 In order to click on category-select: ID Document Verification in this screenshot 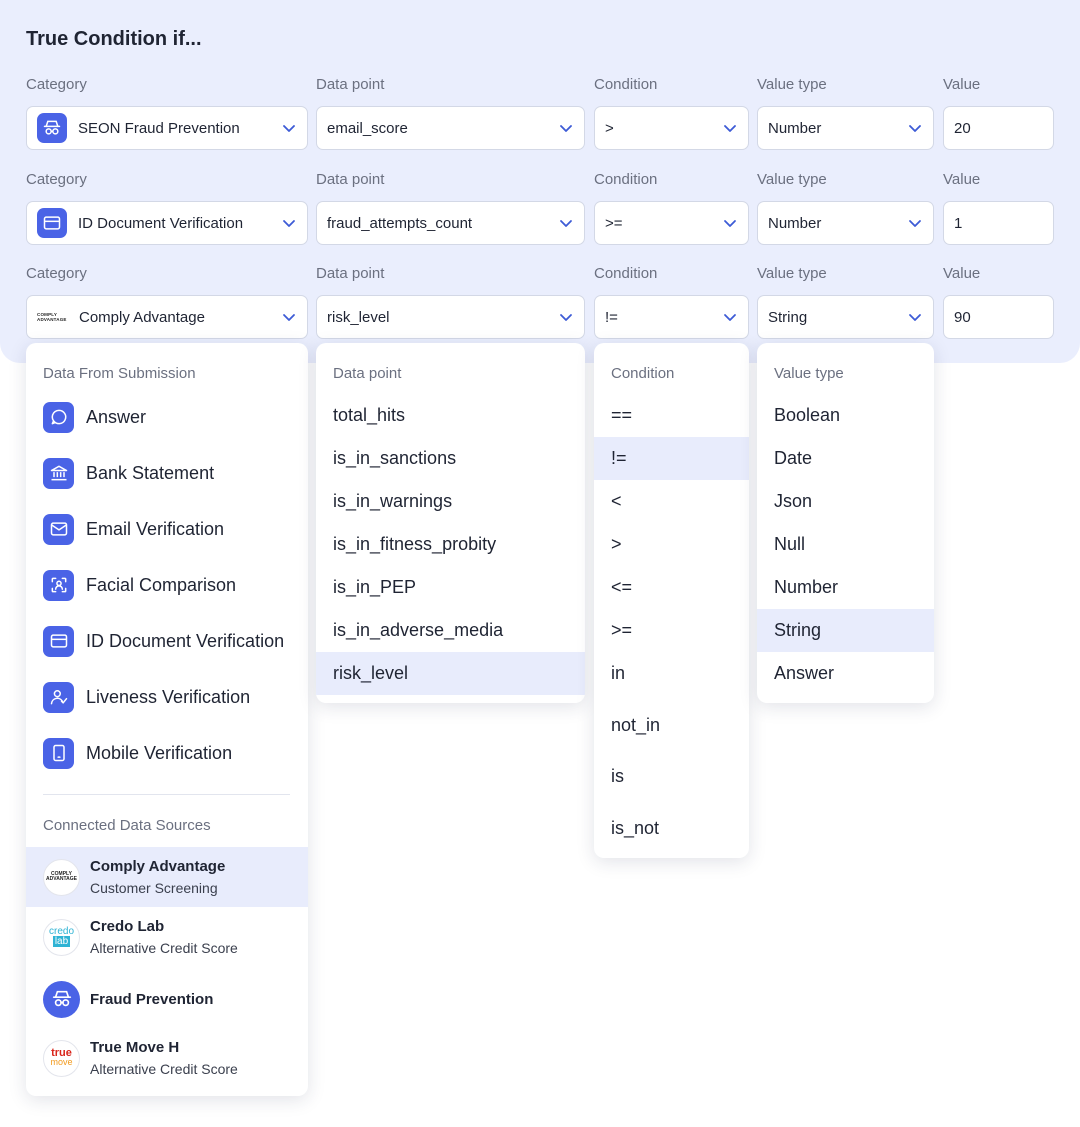, I will do `click(167, 223)`.